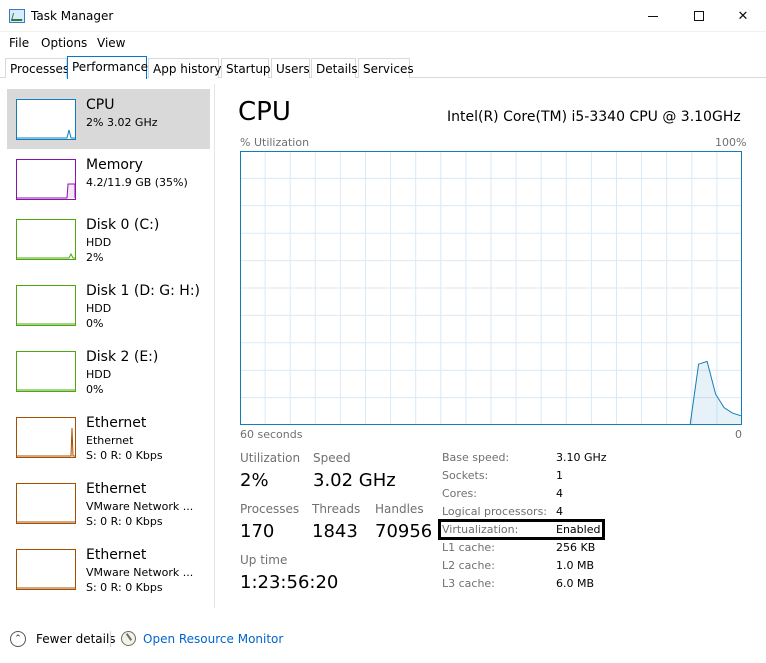  What do you see at coordinates (290, 68) in the screenshot?
I see `tab-users: Users` at bounding box center [290, 68].